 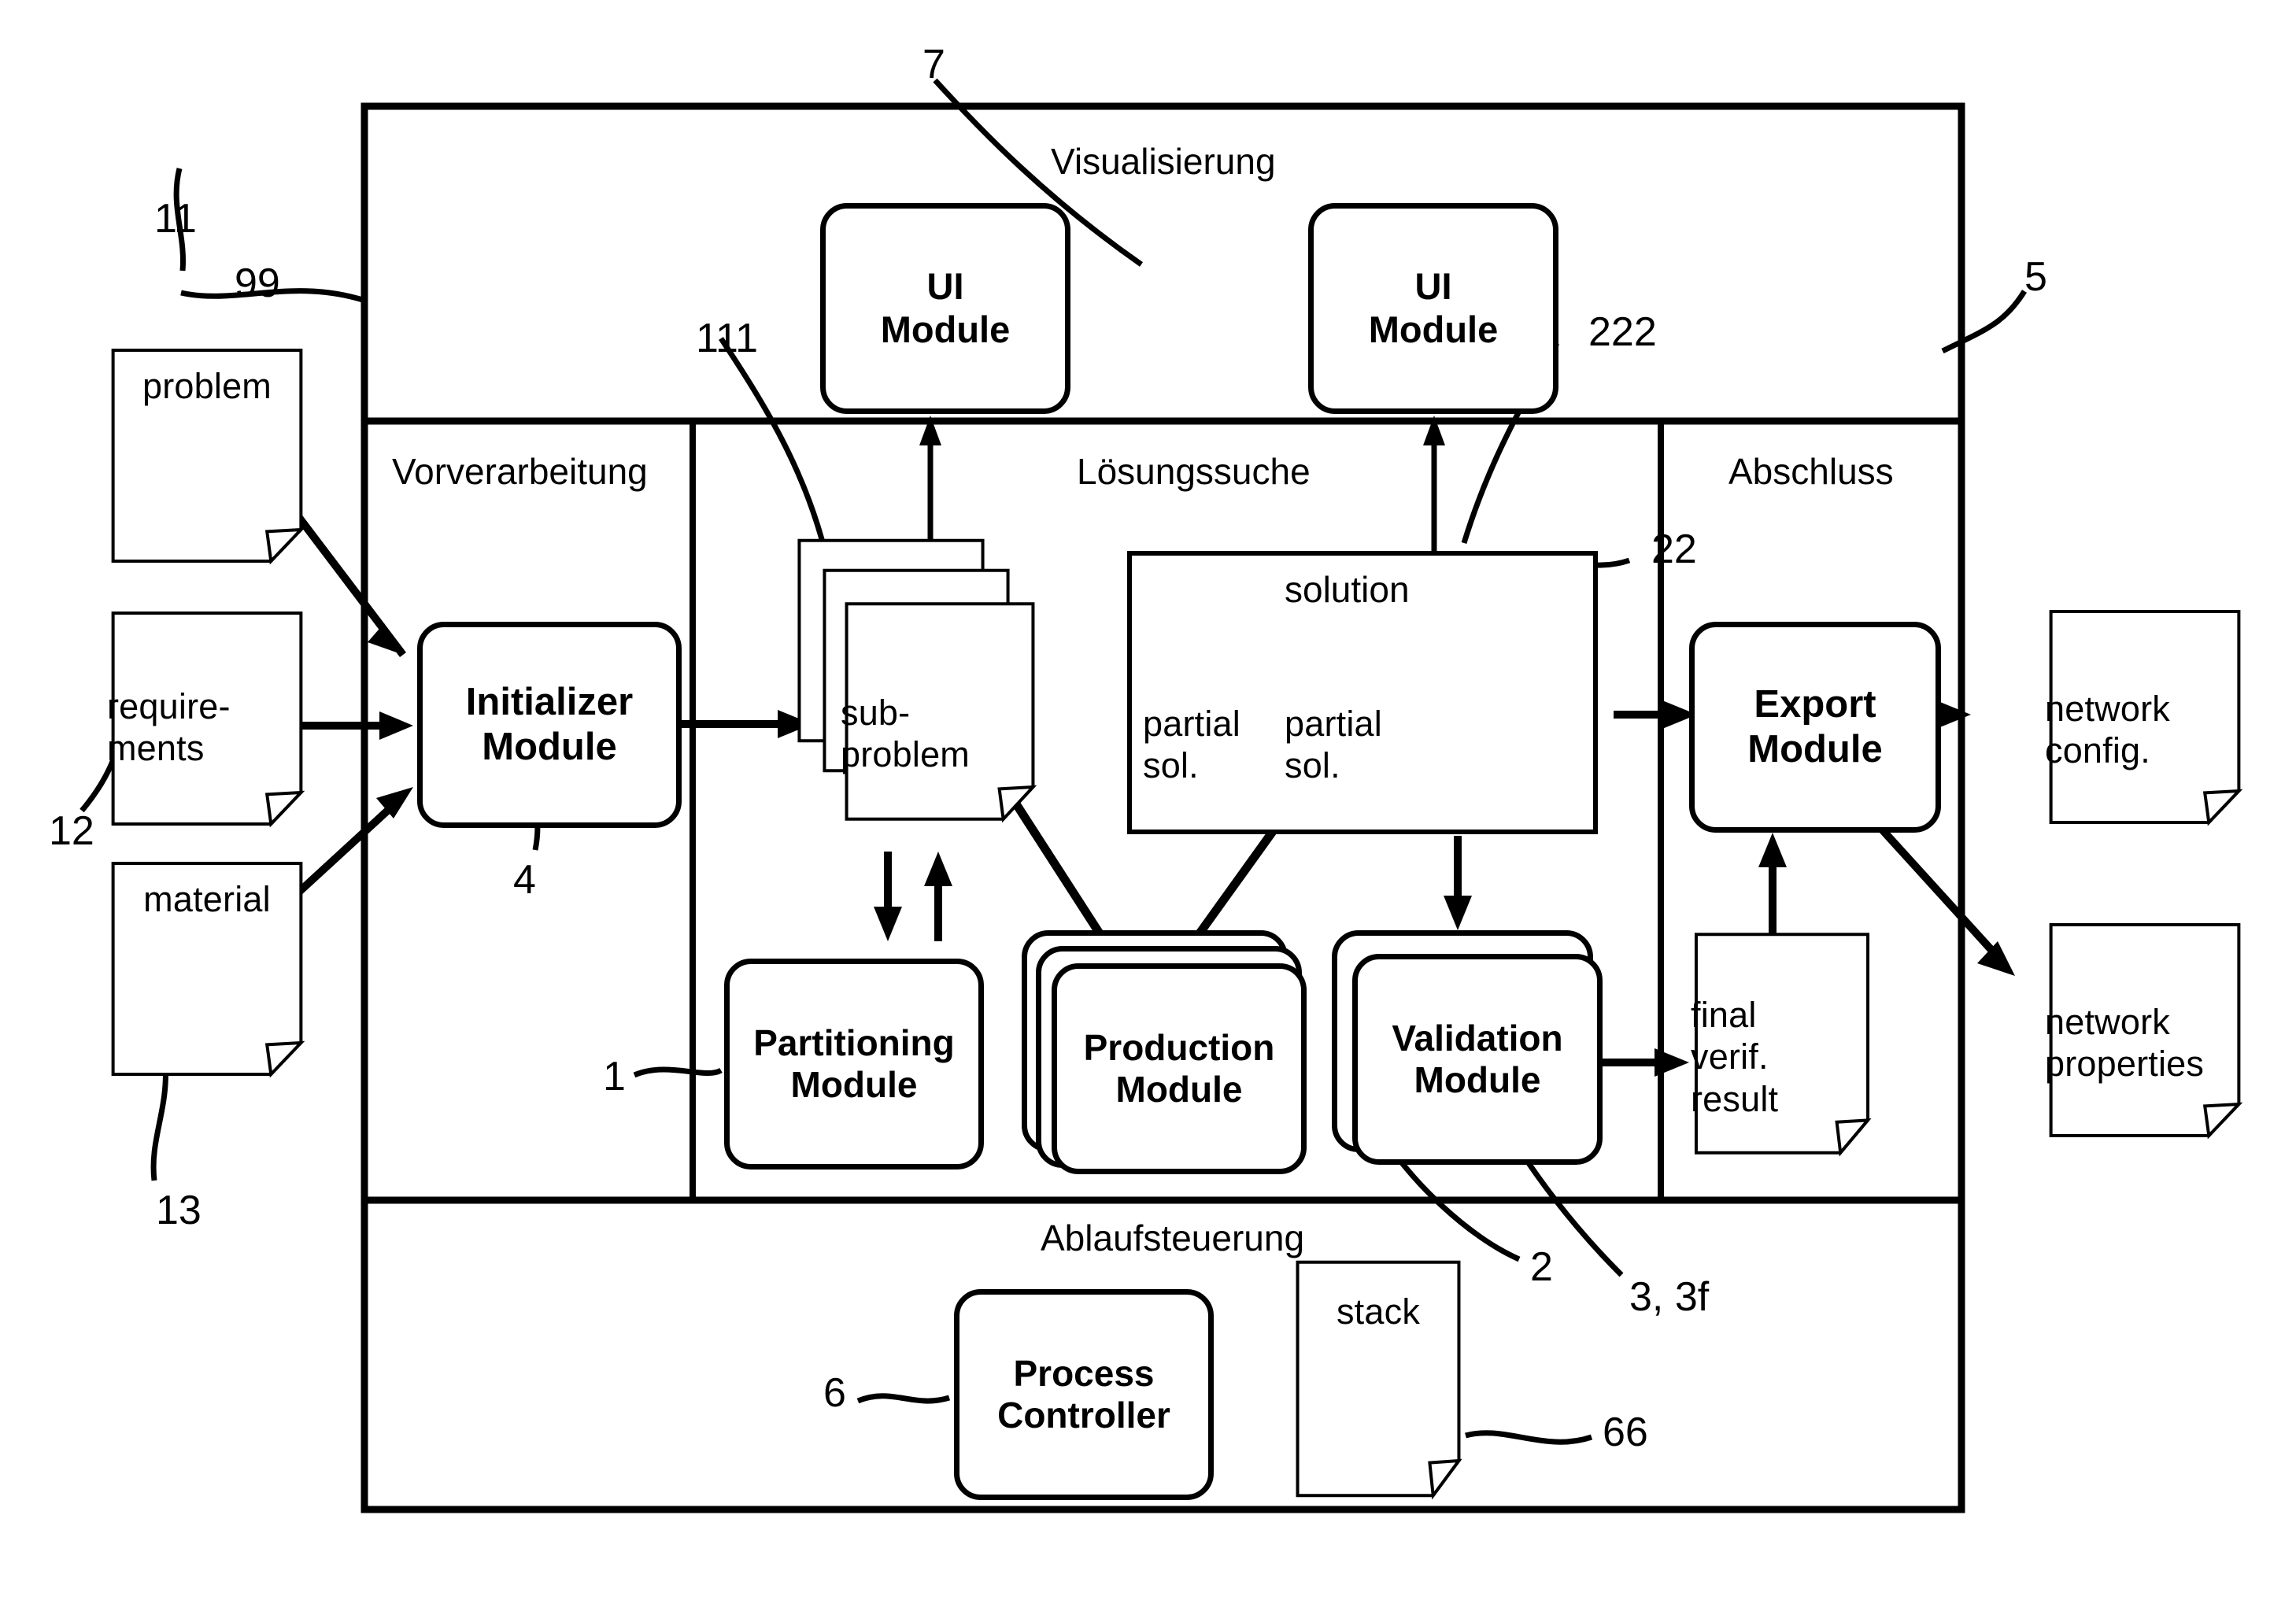 I want to click on ref-number-13: 13, so click(x=179, y=1210).